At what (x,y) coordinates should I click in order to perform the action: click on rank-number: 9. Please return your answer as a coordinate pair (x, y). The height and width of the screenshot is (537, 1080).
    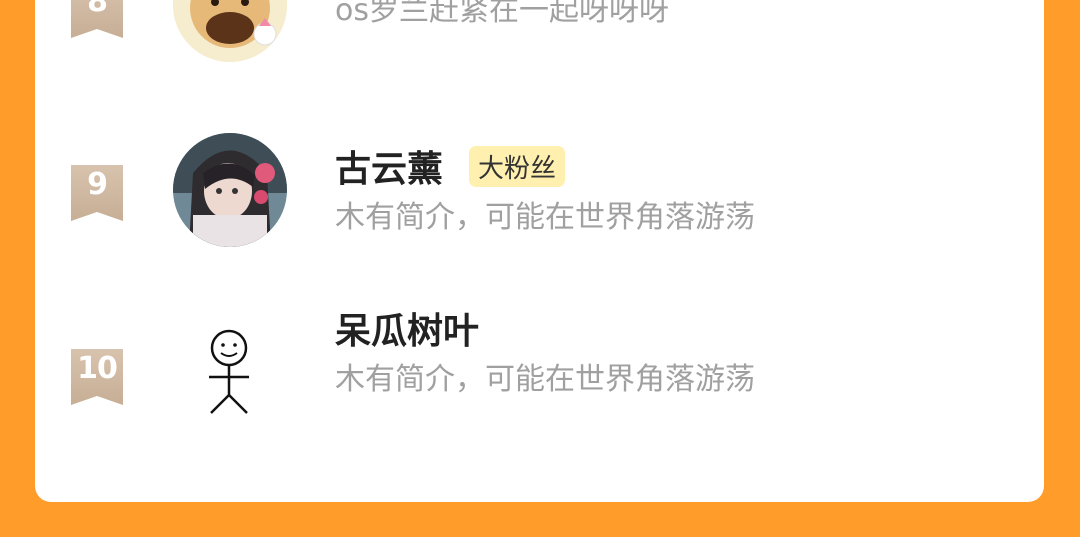
    Looking at the image, I should click on (97, 184).